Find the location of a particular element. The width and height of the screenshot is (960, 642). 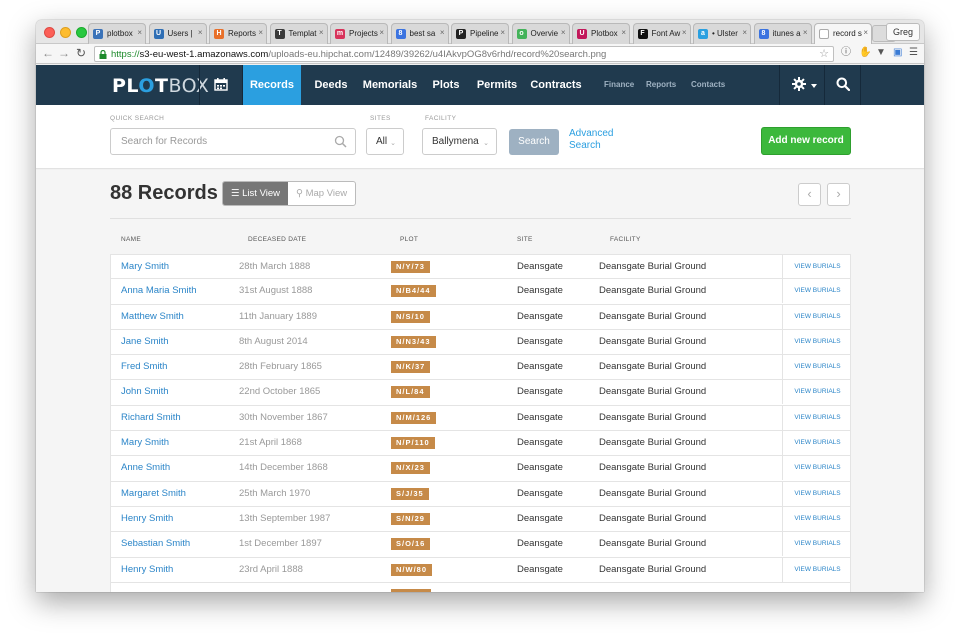

next-page-button: › is located at coordinates (838, 194).